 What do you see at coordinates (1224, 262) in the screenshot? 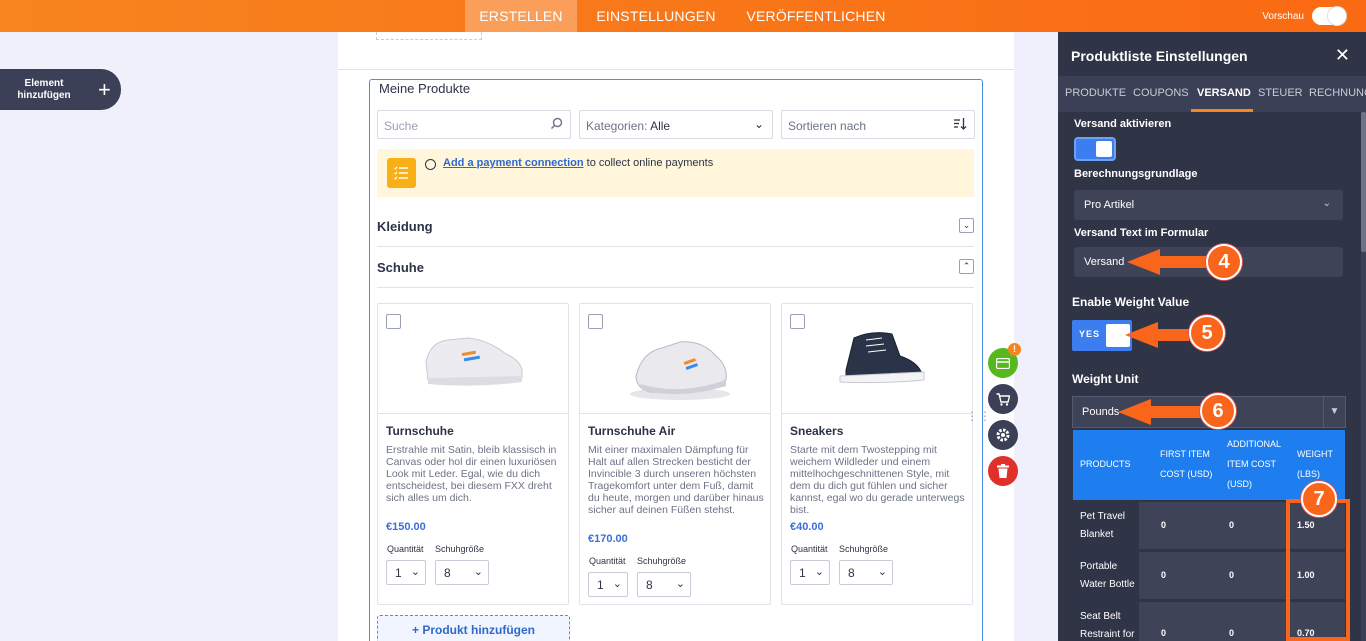
I see `annotation-4: 4` at bounding box center [1224, 262].